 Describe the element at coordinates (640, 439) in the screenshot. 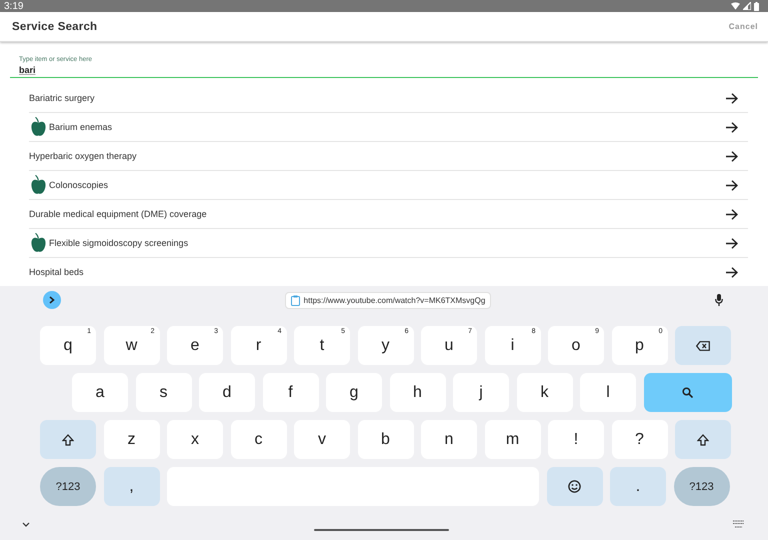

I see `key: ?` at that location.